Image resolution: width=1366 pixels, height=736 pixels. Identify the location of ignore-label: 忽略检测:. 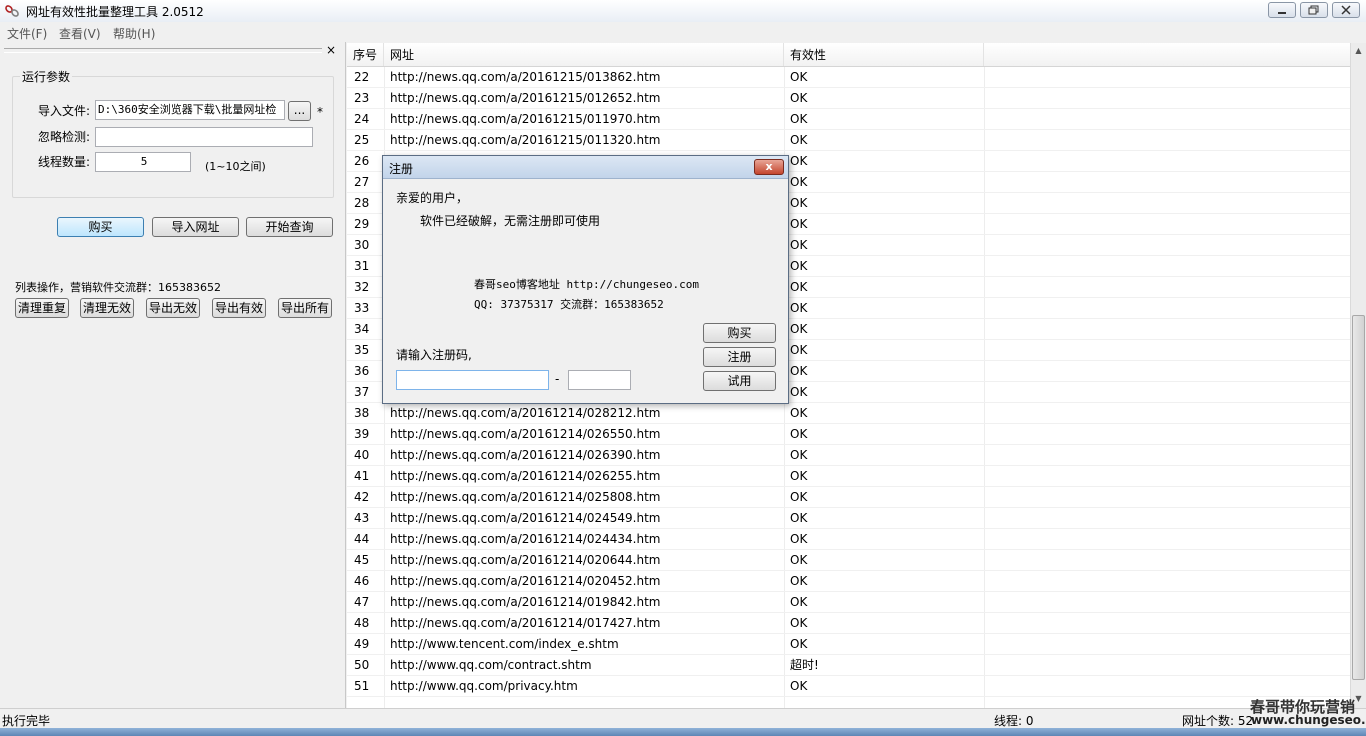
(64, 137).